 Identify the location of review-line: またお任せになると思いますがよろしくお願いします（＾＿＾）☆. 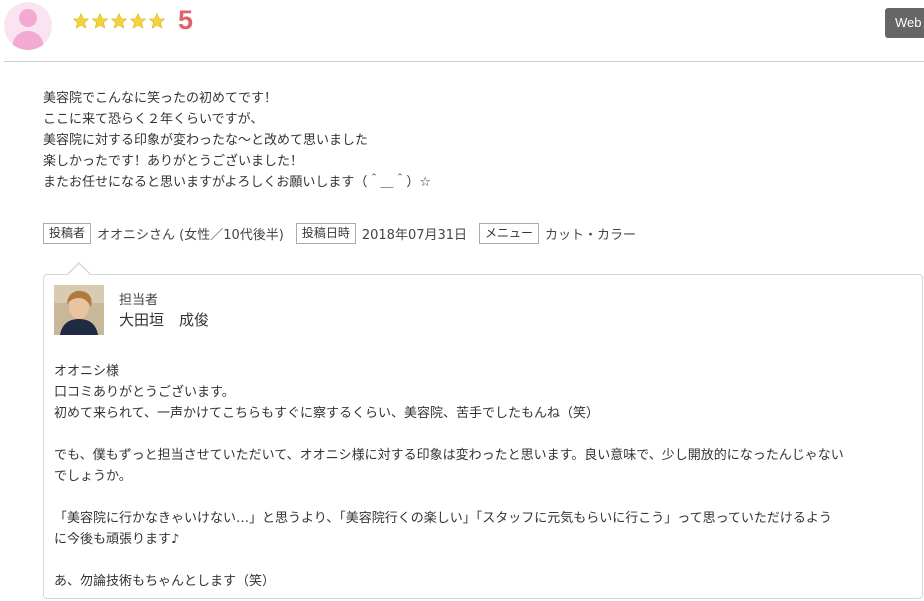
(237, 182).